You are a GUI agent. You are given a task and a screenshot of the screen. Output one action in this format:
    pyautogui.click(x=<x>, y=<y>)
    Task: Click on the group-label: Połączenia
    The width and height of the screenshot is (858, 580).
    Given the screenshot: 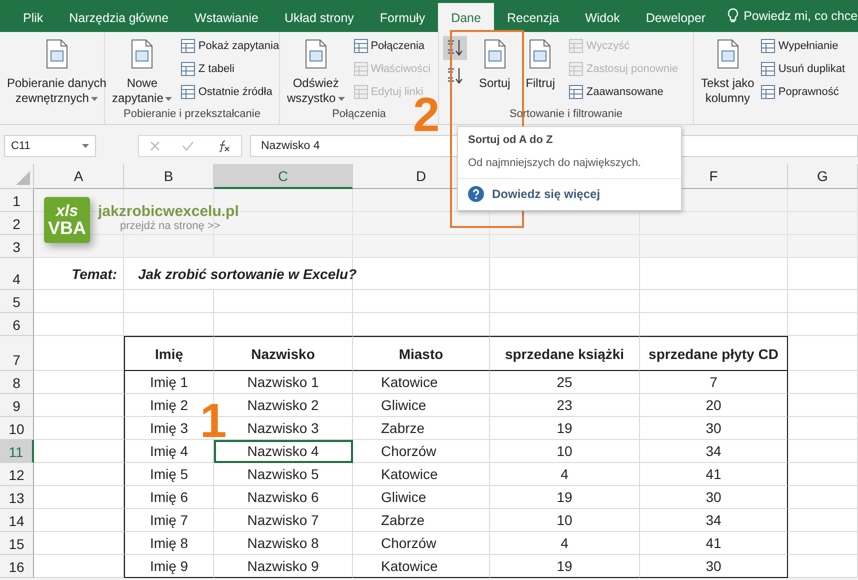 What is the action you would take?
    pyautogui.click(x=359, y=115)
    